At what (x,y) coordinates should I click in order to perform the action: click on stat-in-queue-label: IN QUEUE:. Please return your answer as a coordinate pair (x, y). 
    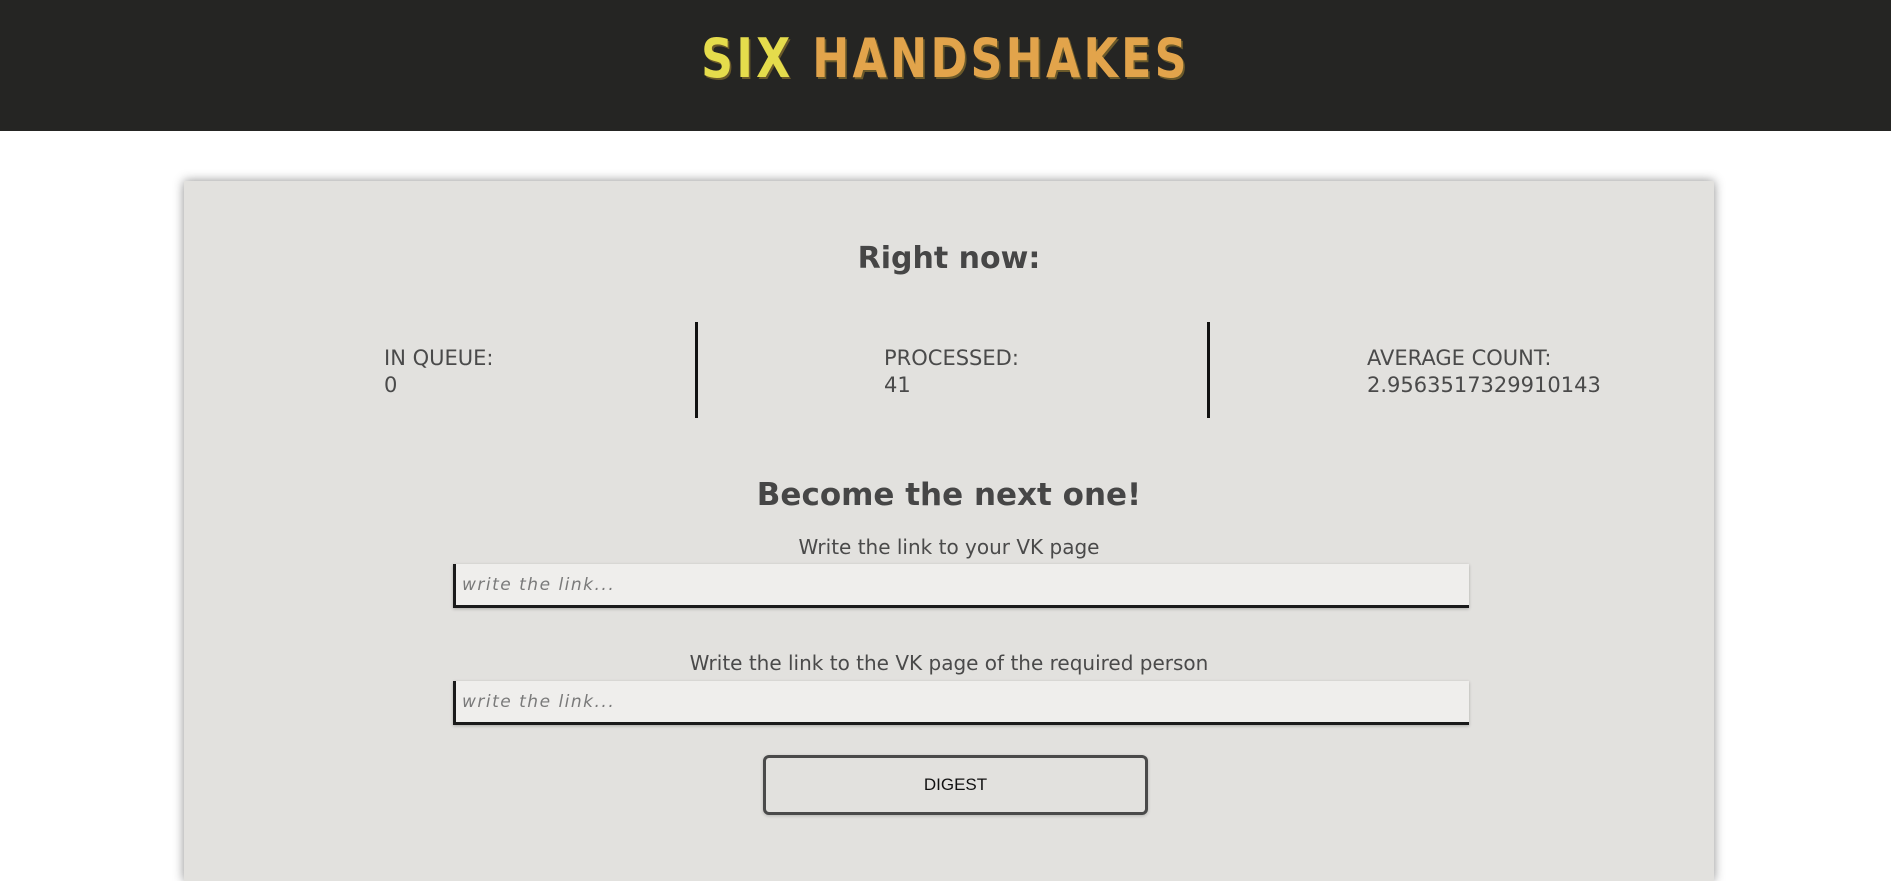
    Looking at the image, I should click on (439, 358).